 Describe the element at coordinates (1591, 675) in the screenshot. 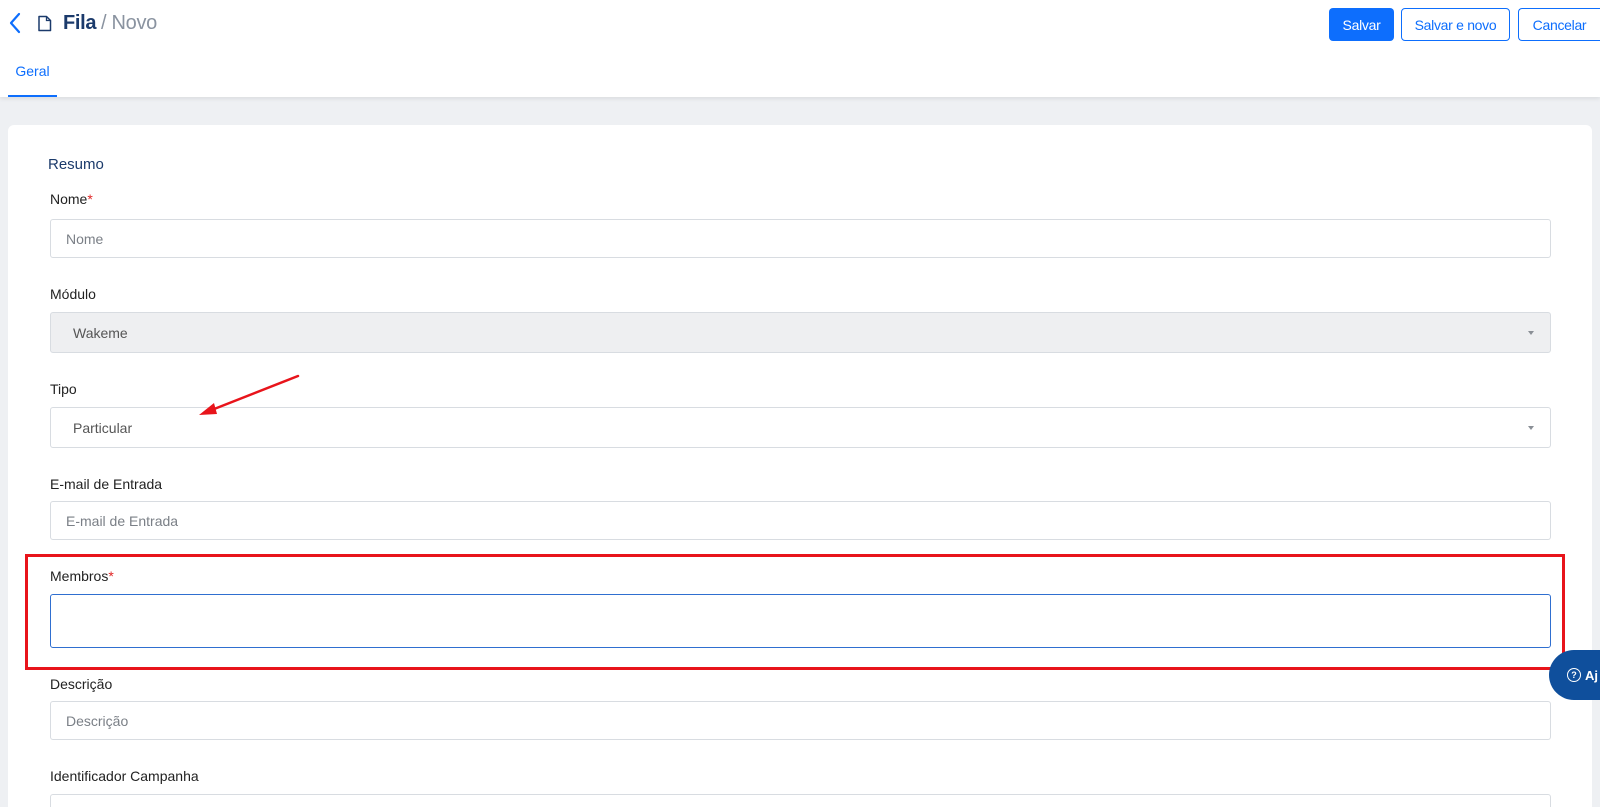

I see `help-label: Aj` at that location.